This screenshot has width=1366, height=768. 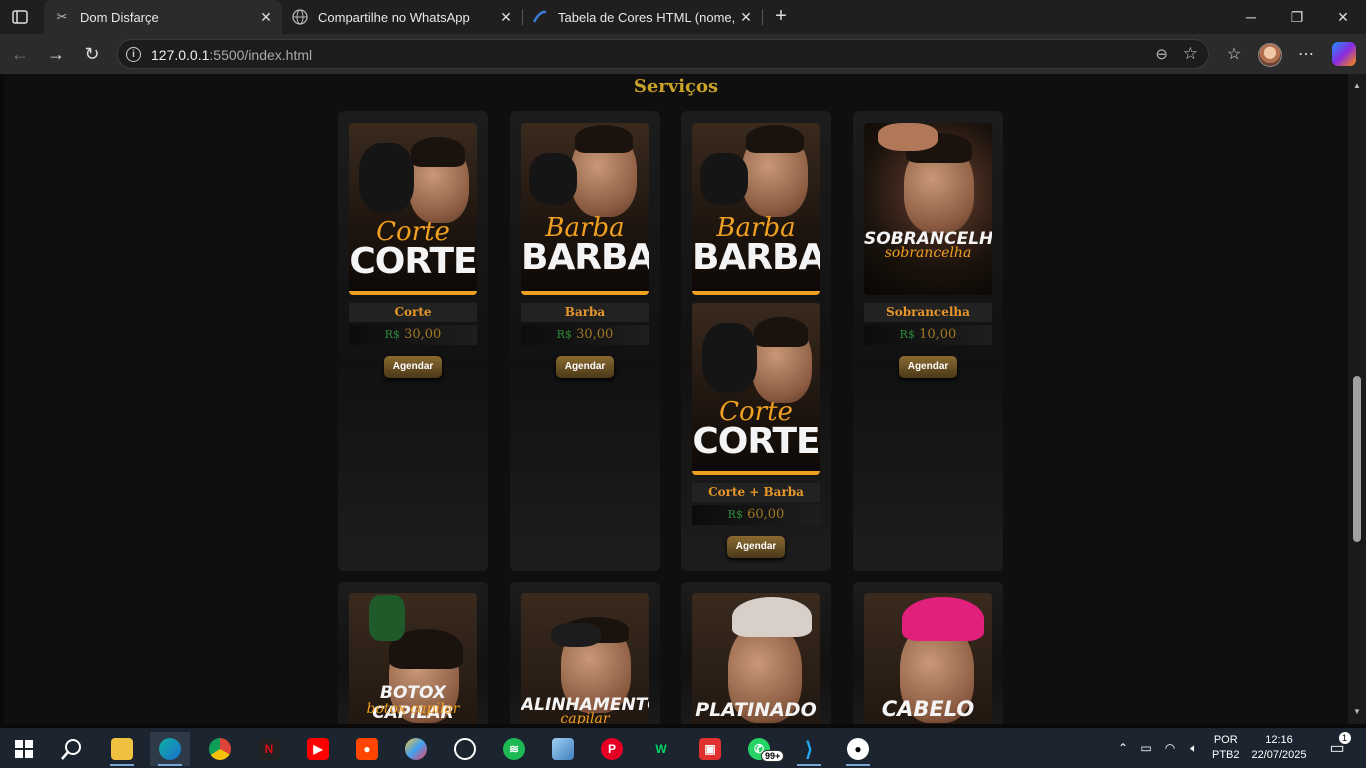 What do you see at coordinates (413, 653) in the screenshot?
I see `service-card-botox: BOTOX CAPILAR botox capilar` at bounding box center [413, 653].